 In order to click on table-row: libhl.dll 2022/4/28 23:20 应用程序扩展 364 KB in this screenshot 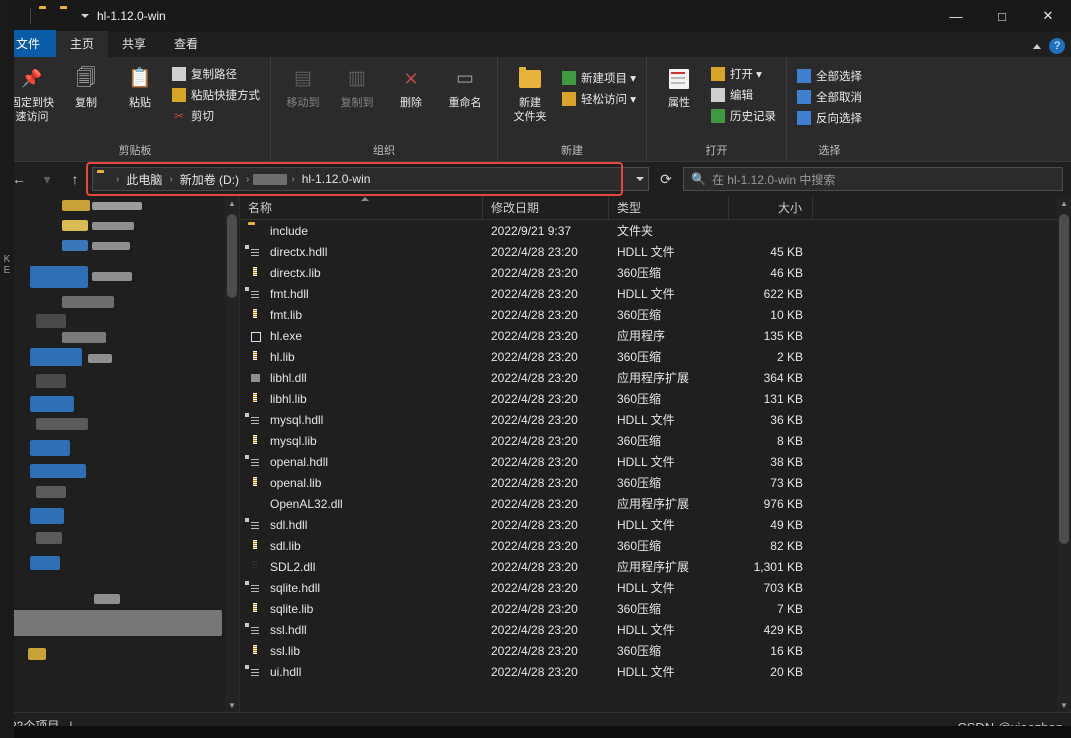, I will do `click(655, 377)`.